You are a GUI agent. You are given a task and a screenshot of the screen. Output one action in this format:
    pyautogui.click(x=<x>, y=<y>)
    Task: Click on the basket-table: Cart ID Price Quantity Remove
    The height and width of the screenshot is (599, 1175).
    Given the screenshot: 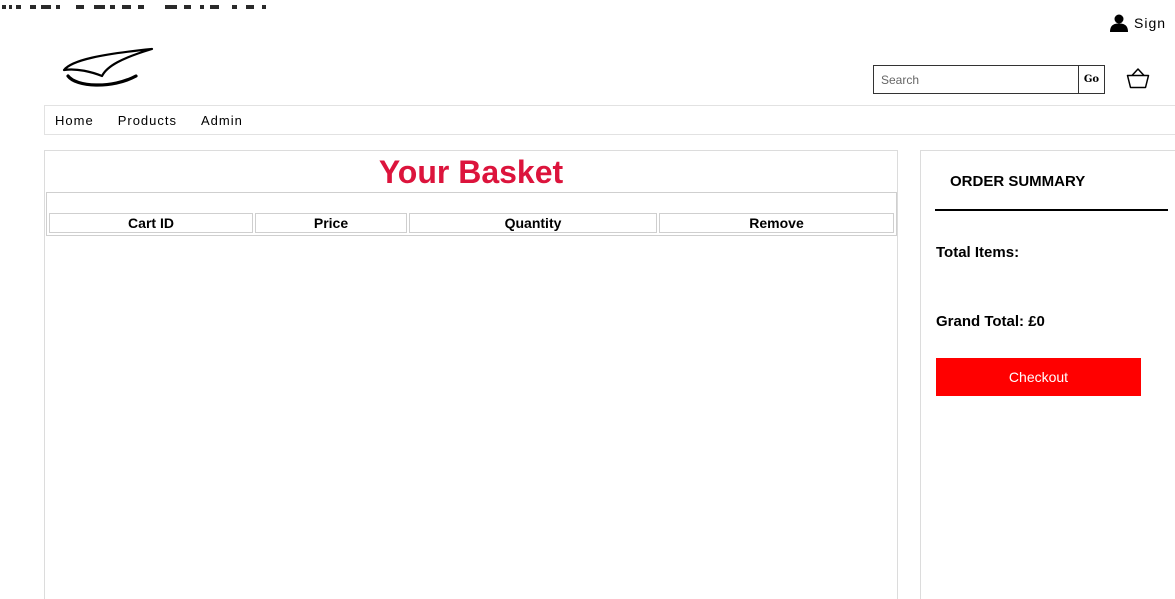 What is the action you would take?
    pyautogui.click(x=471, y=214)
    